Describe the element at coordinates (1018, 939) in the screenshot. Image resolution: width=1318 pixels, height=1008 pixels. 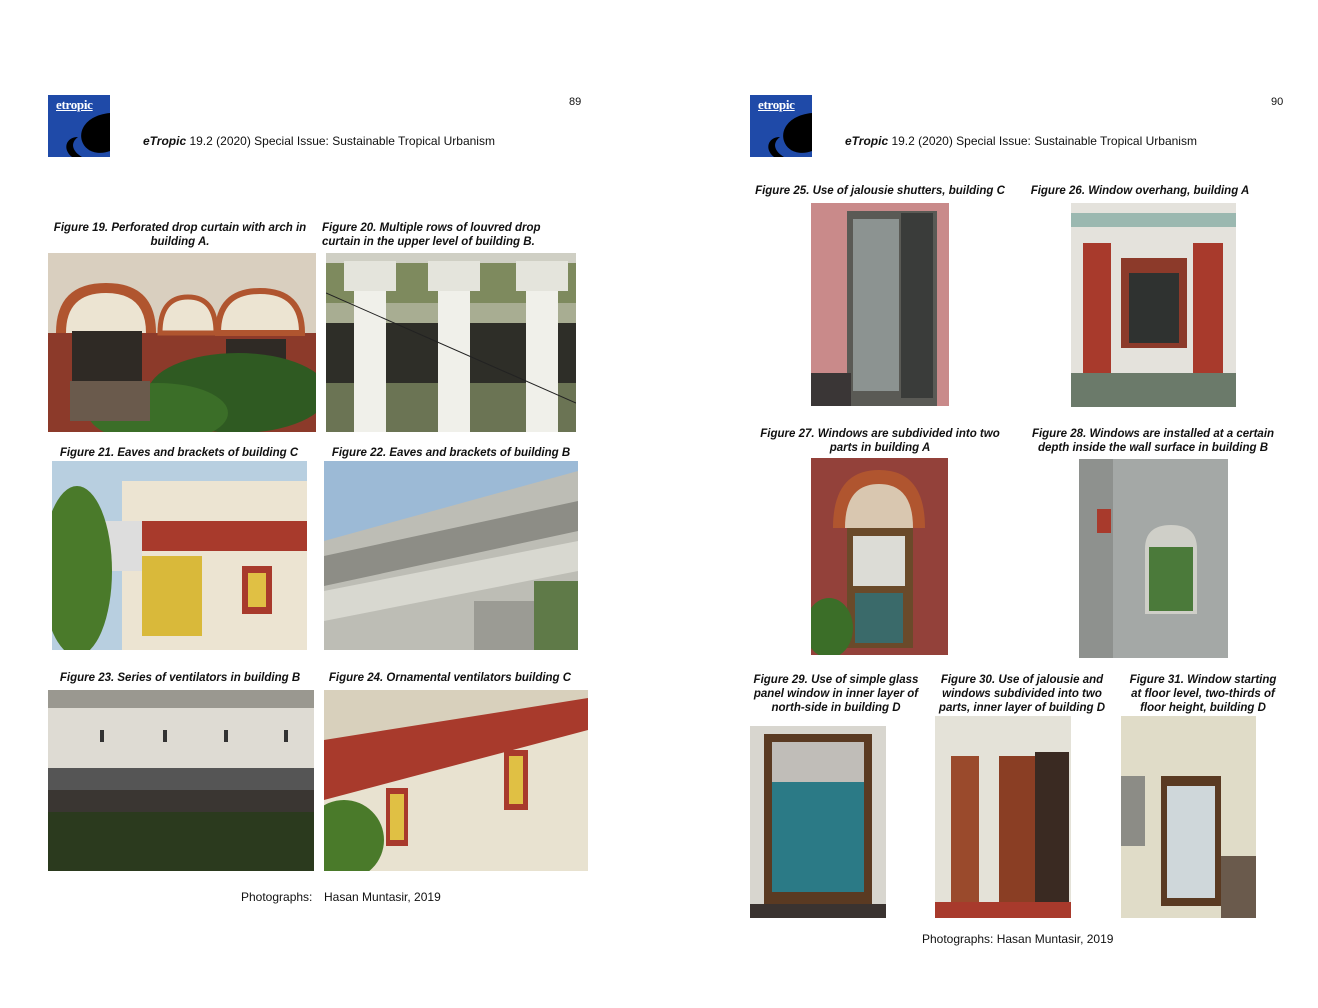
I see `photo-credit: Photographs: Hasan Muntasir, 2019` at that location.